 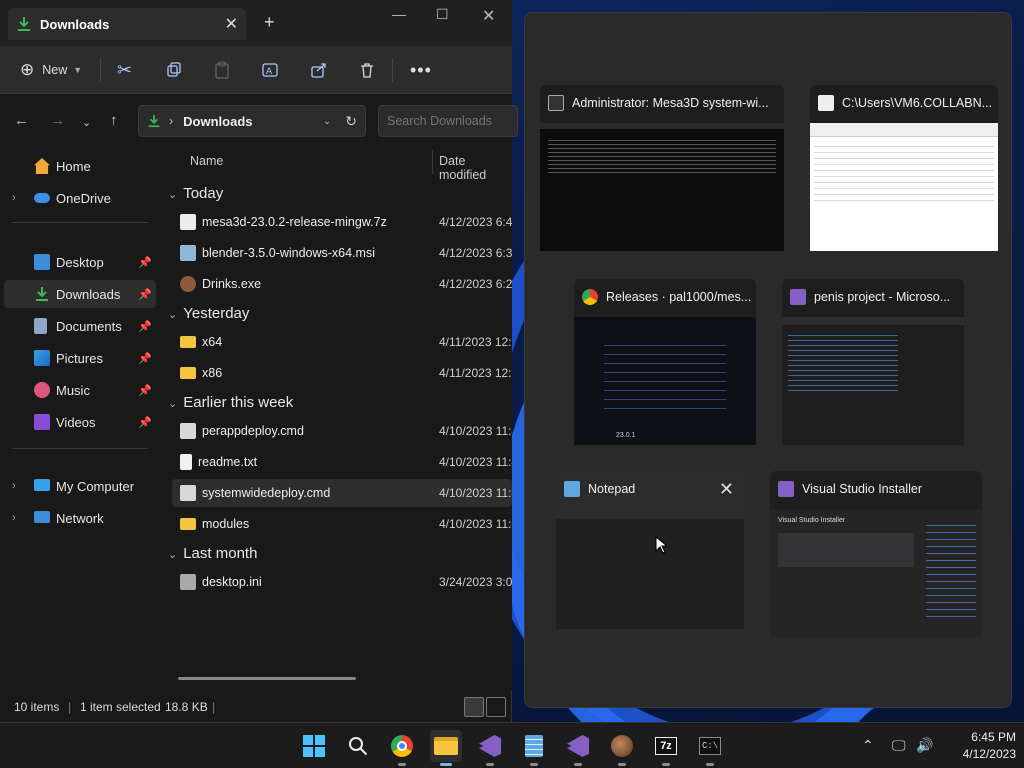 I want to click on column-header-name: Name, so click(x=206, y=161).